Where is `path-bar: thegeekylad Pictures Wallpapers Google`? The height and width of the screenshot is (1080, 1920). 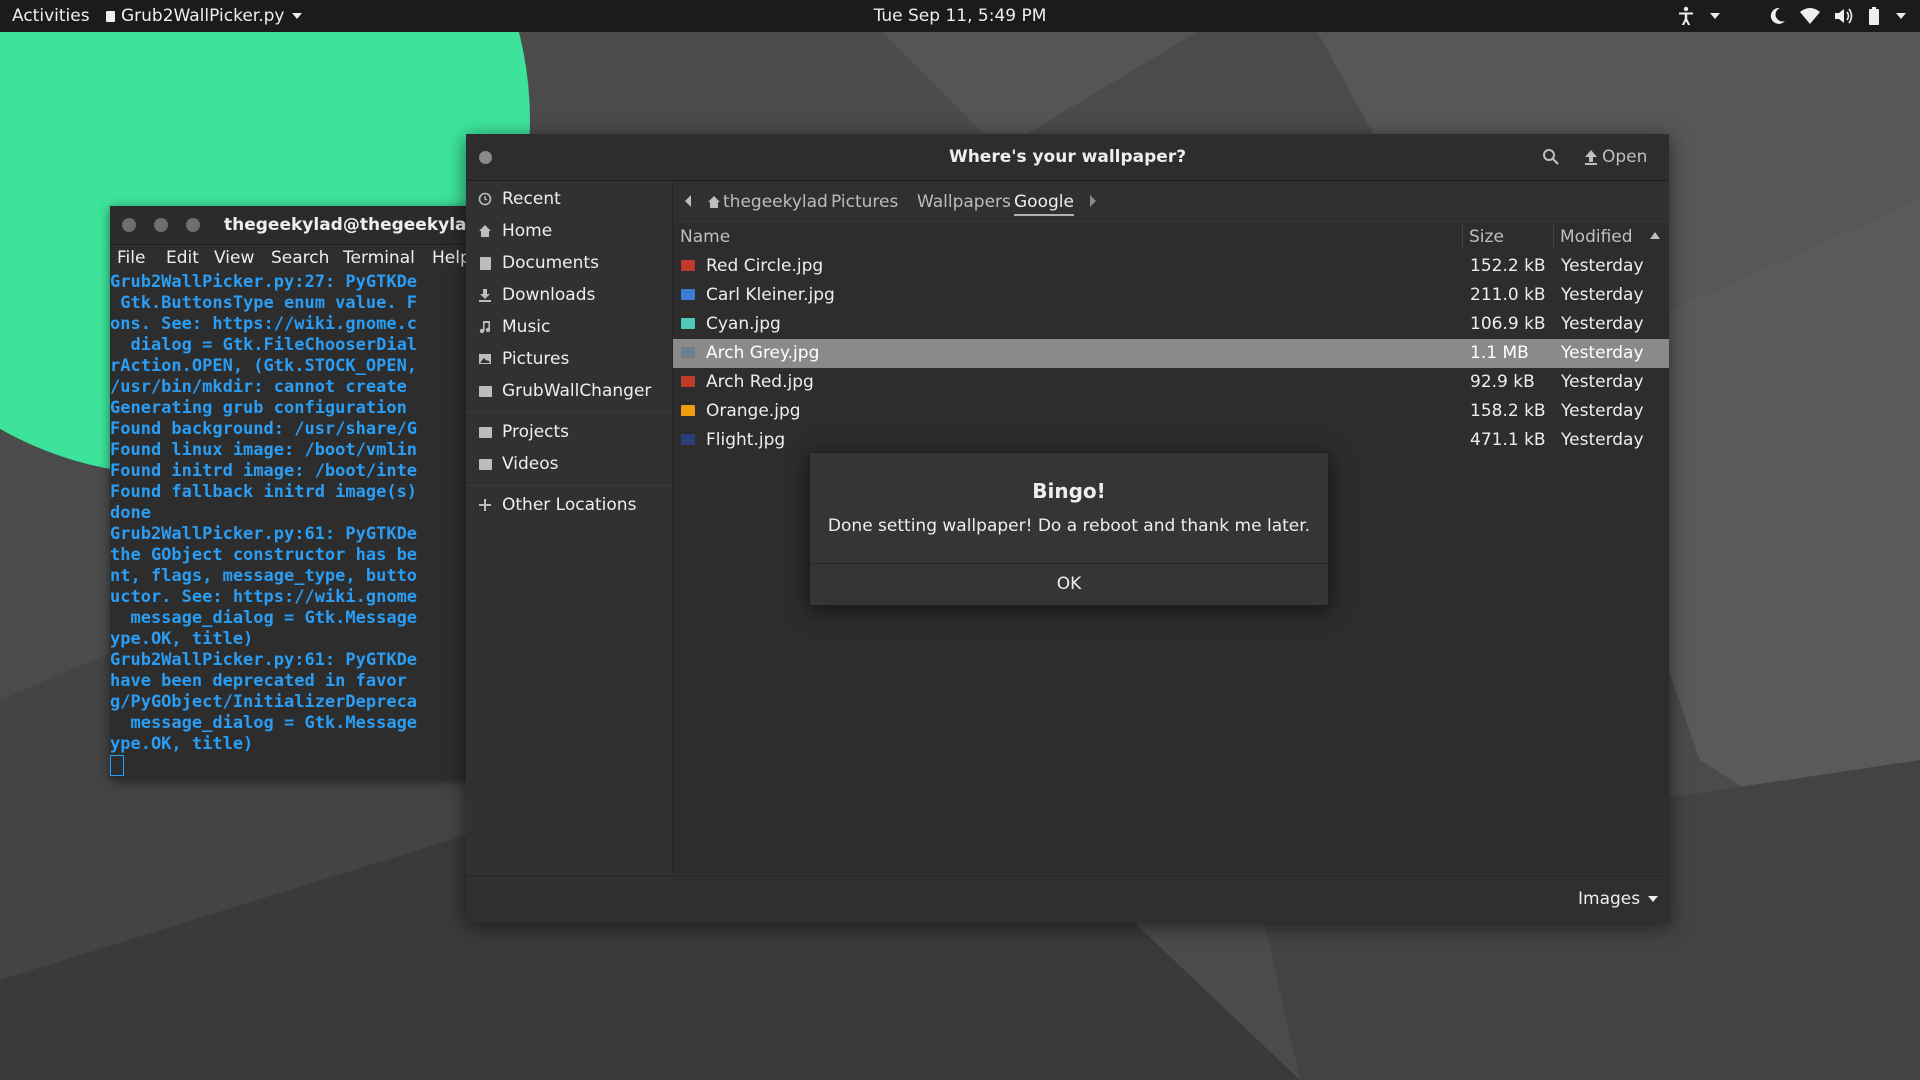
path-bar: thegeekylad Pictures Wallpapers Google is located at coordinates (1171, 201).